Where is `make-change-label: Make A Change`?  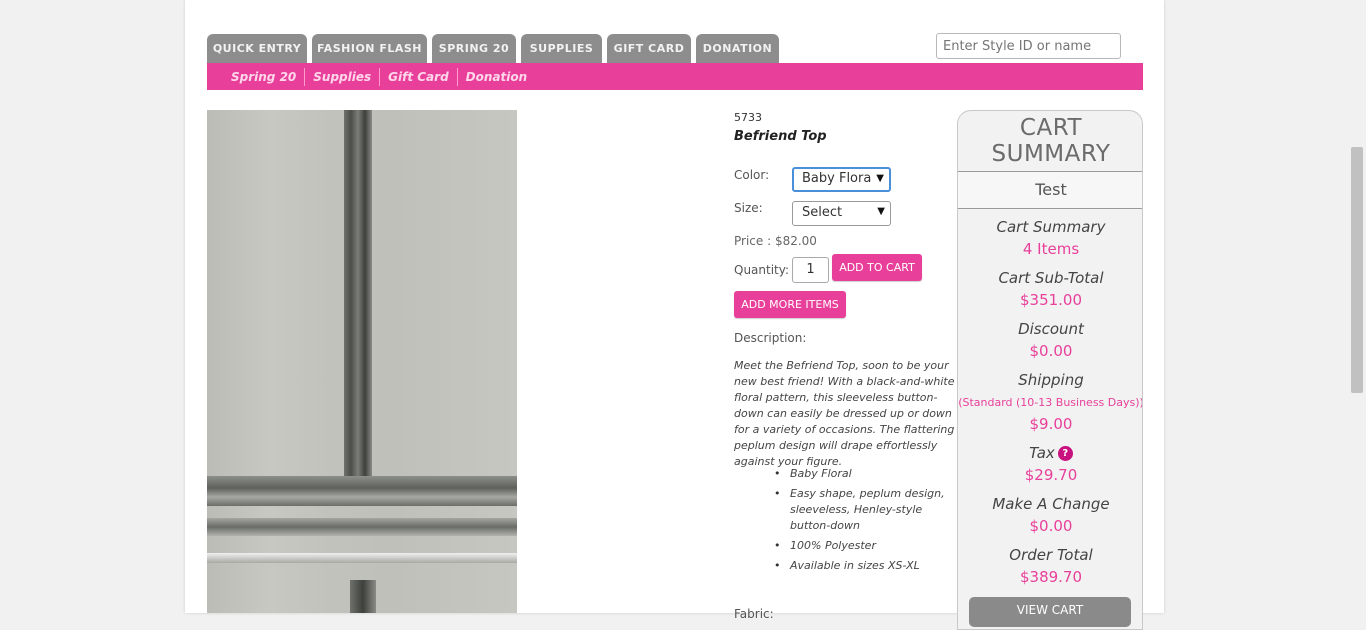
make-change-label: Make A Change is located at coordinates (1051, 504).